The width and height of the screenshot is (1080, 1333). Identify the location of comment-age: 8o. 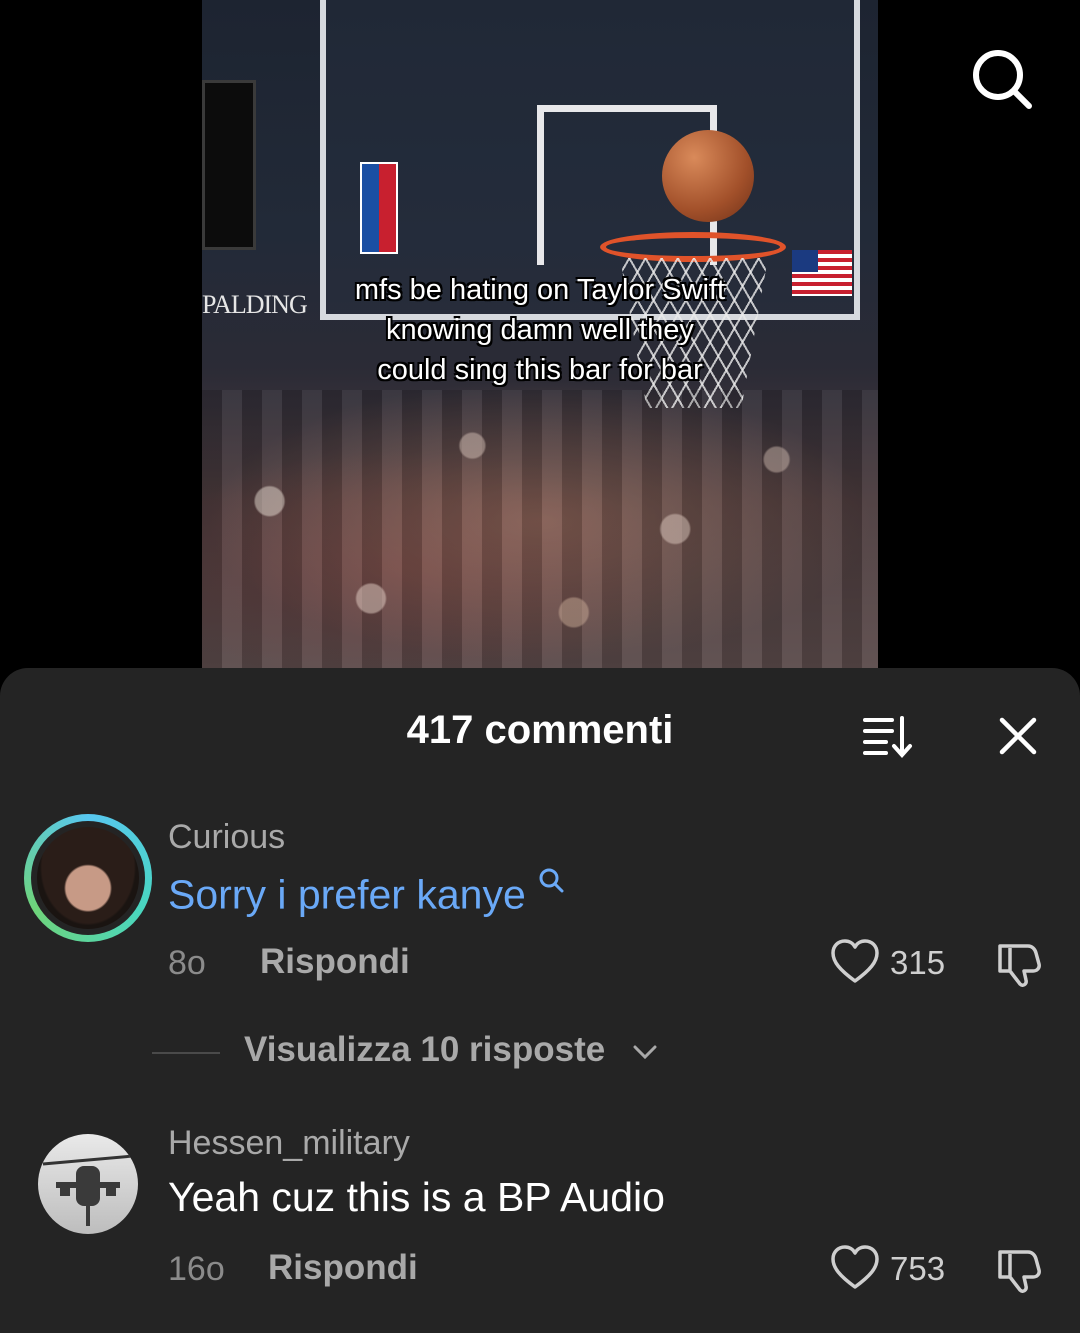
(187, 963).